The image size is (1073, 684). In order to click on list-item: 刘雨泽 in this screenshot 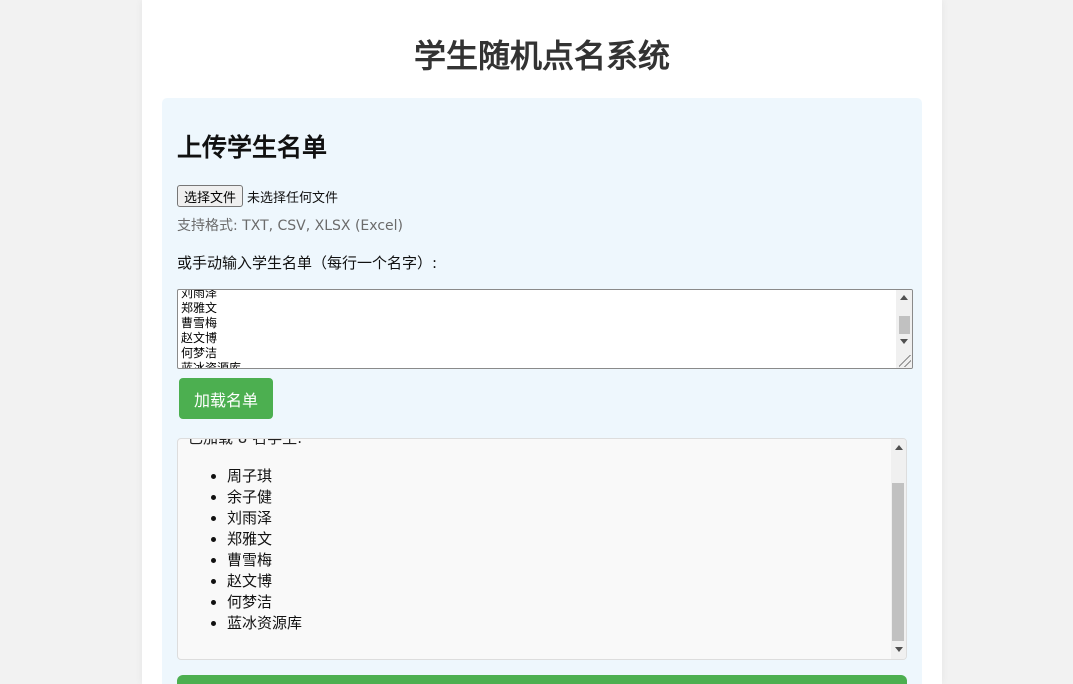, I will do `click(264, 518)`.